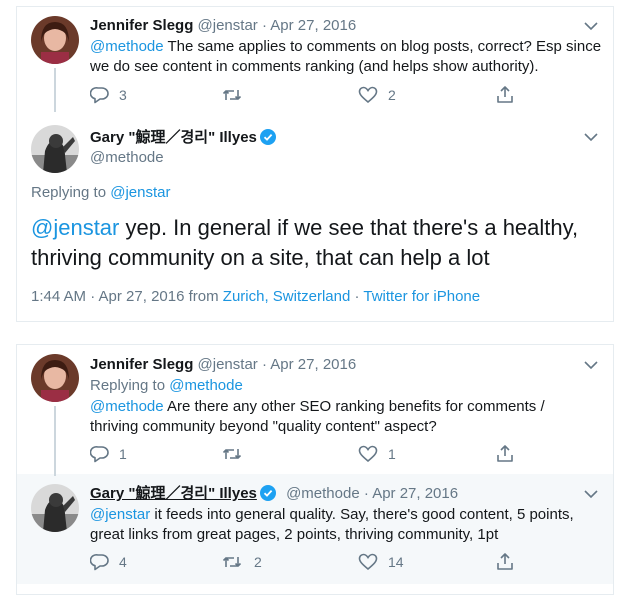 The height and width of the screenshot is (595, 626). I want to click on reply-button: 4, so click(108, 562).